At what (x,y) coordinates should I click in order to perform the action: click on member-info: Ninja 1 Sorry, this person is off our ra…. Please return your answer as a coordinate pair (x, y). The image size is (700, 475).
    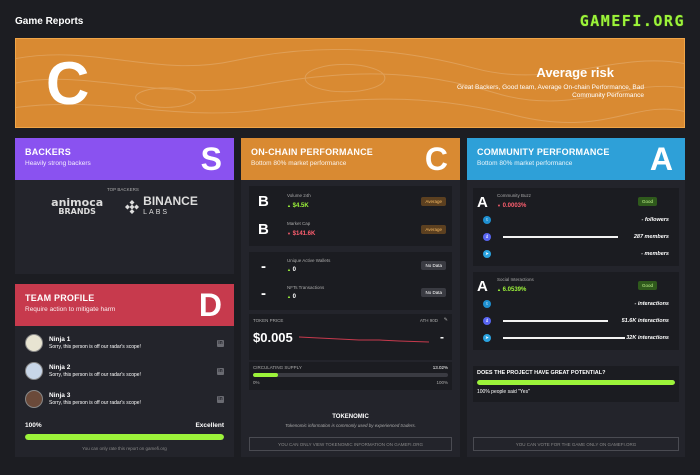
    Looking at the image, I should click on (95, 343).